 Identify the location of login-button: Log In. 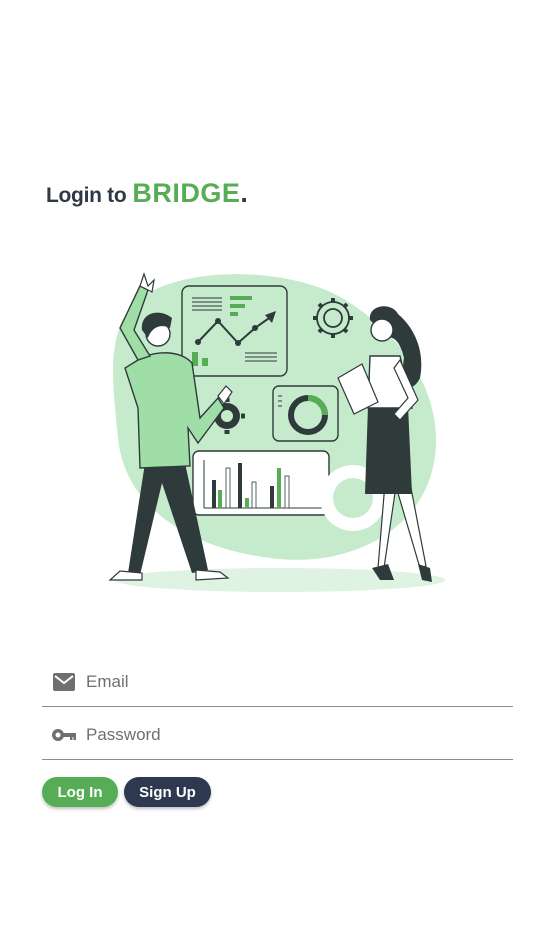
(80, 792).